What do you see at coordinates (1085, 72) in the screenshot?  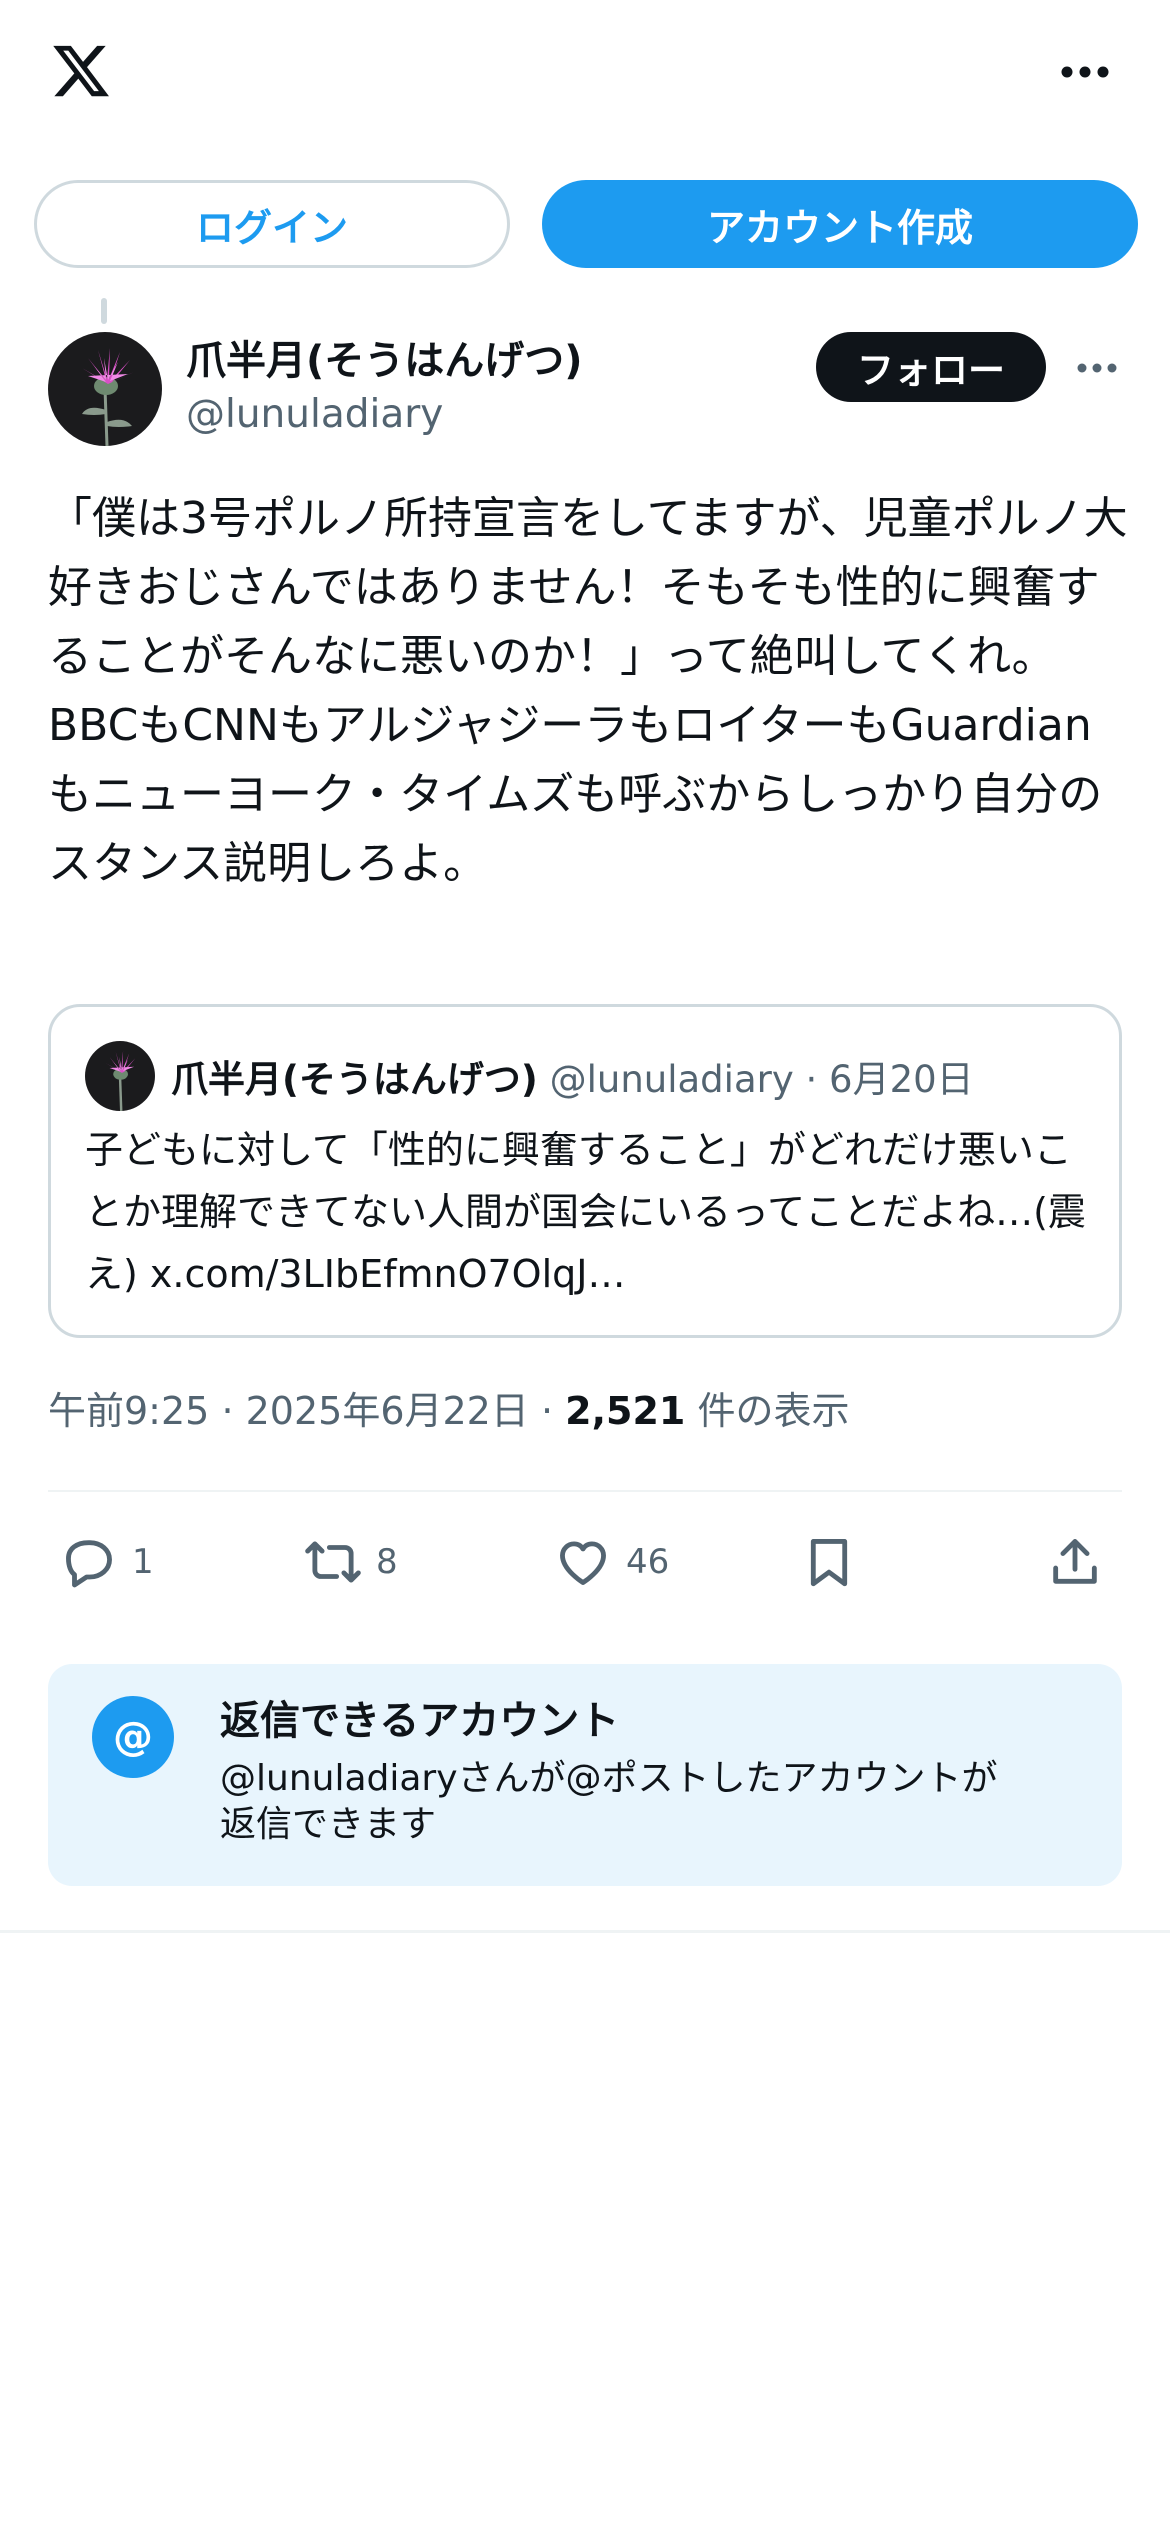 I see `more-horizontal-icon` at bounding box center [1085, 72].